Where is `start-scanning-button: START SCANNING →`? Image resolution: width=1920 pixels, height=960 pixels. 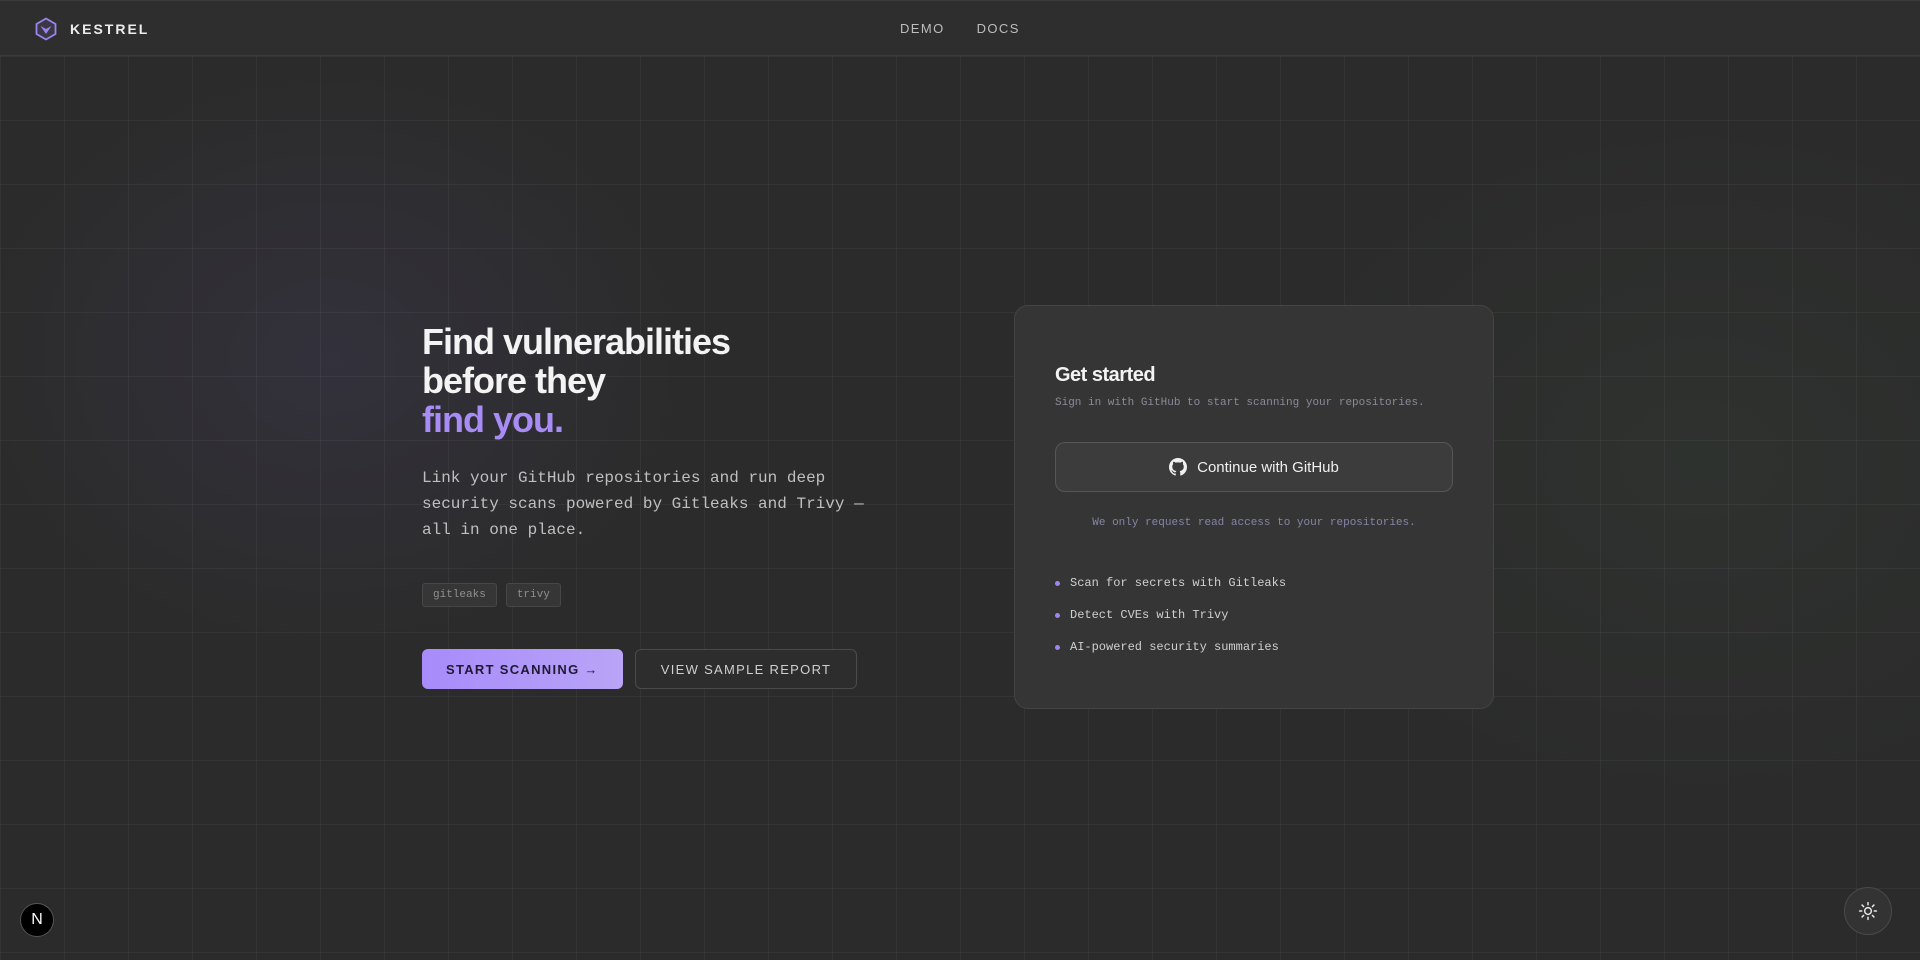 start-scanning-button: START SCANNING → is located at coordinates (522, 669).